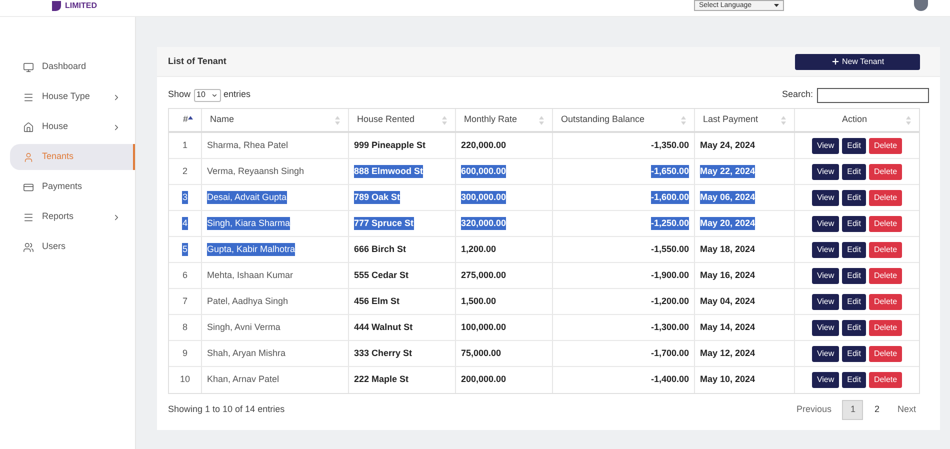 The height and width of the screenshot is (449, 950). Describe the element at coordinates (402, 120) in the screenshot. I see `column-header: House Rented` at that location.